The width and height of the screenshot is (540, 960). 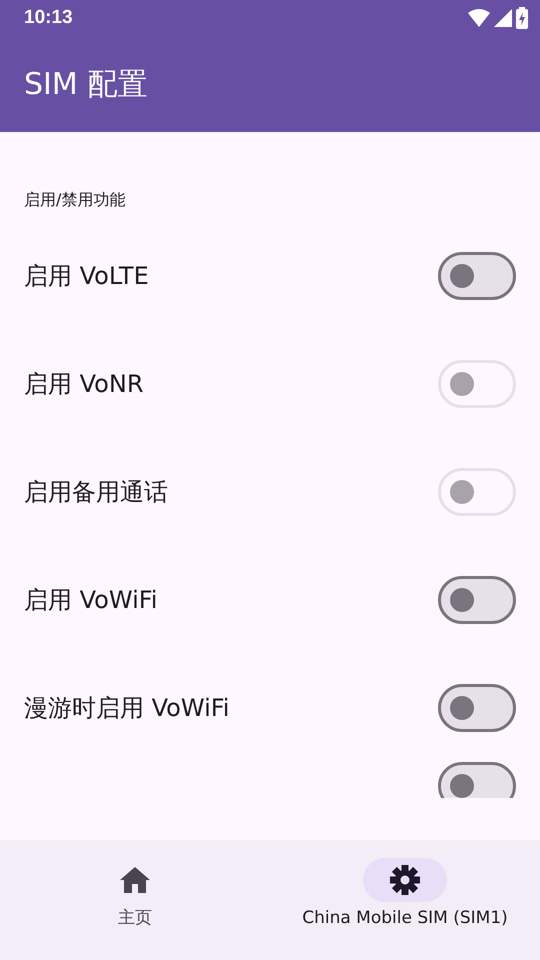 What do you see at coordinates (405, 880) in the screenshot?
I see `settings-icon` at bounding box center [405, 880].